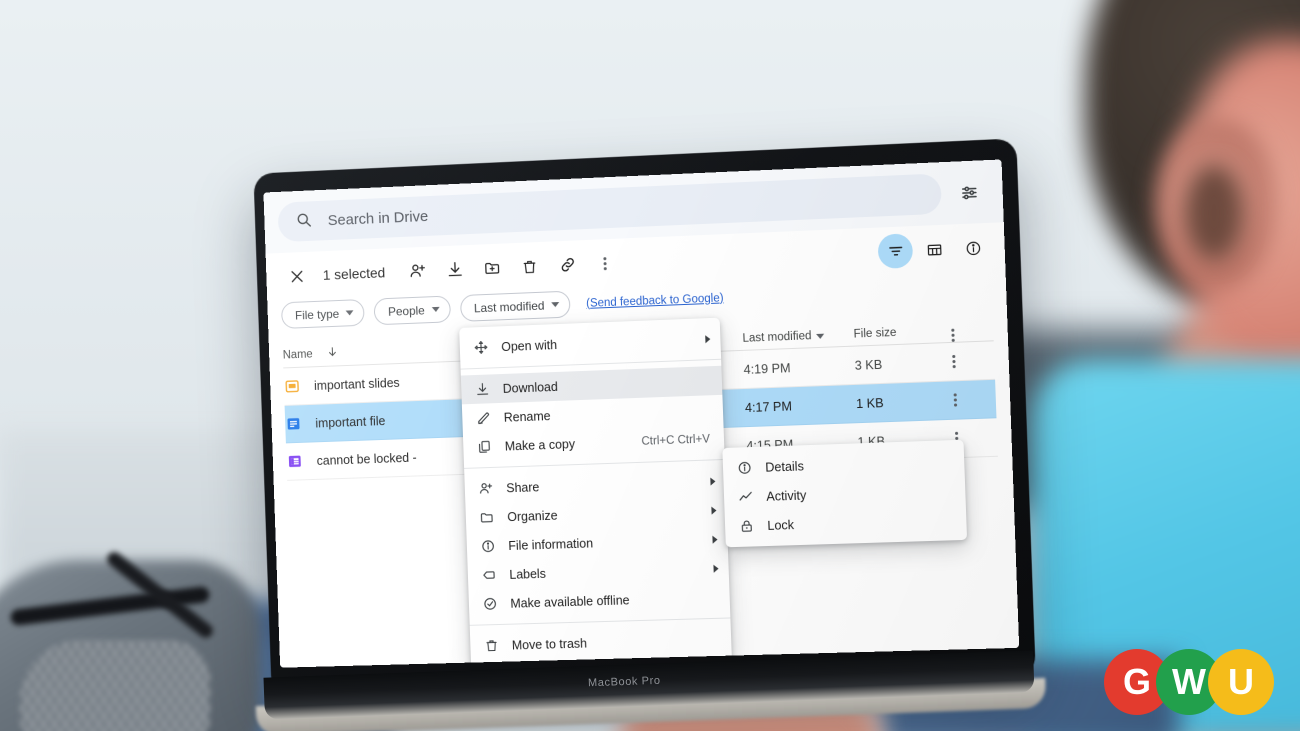  What do you see at coordinates (768, 406) in the screenshot?
I see `cell-last-modified: 4:17 PM` at bounding box center [768, 406].